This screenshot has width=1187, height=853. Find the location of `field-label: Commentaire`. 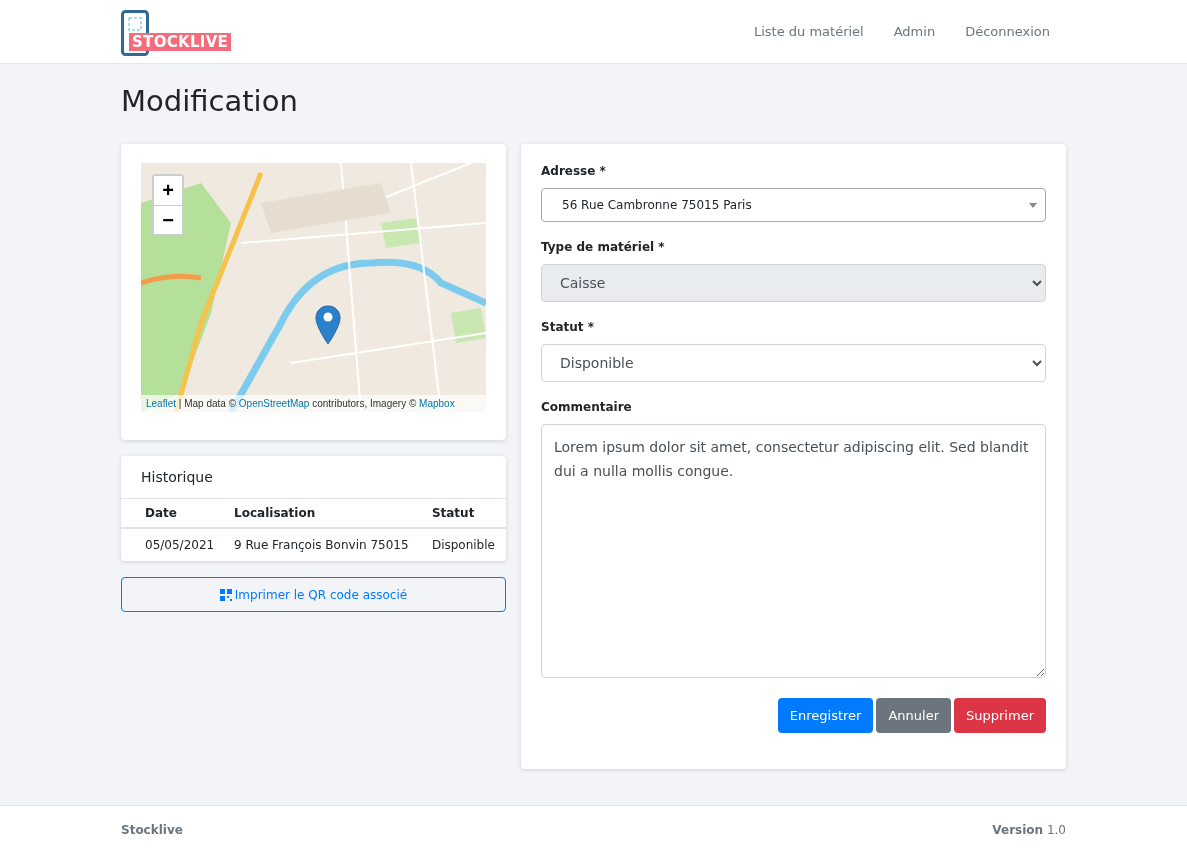

field-label: Commentaire is located at coordinates (587, 407).